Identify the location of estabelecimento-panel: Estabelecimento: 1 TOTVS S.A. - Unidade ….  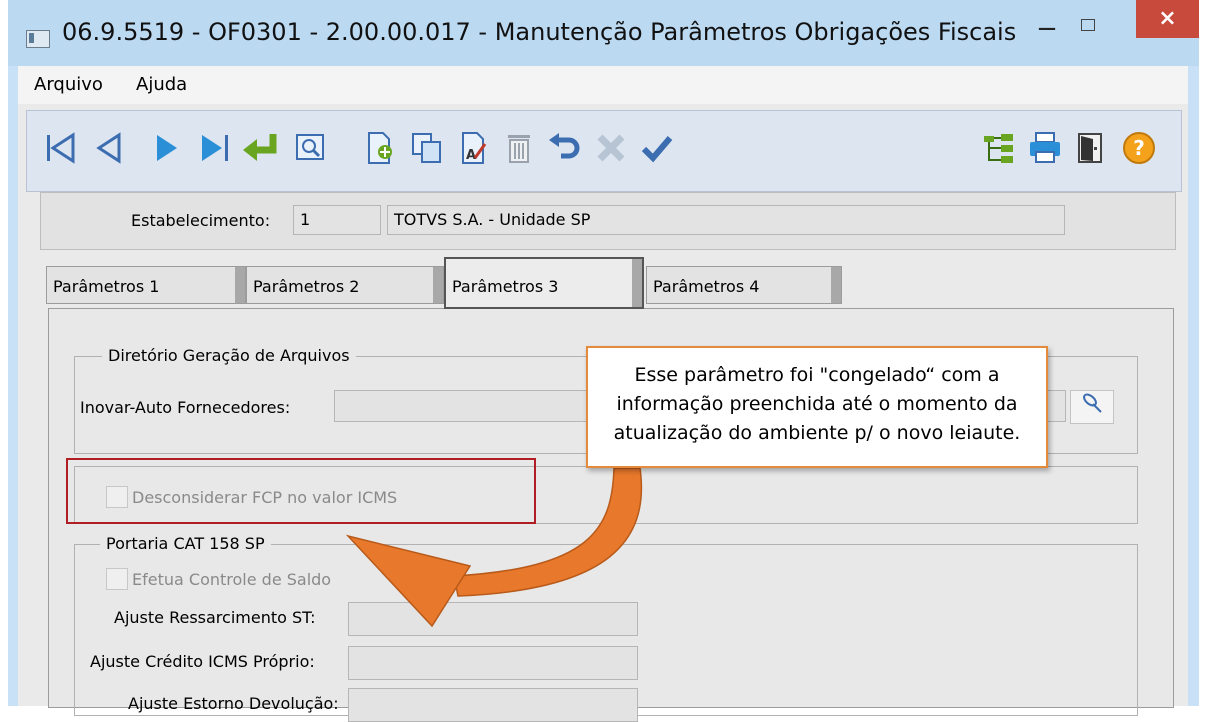
(608, 221).